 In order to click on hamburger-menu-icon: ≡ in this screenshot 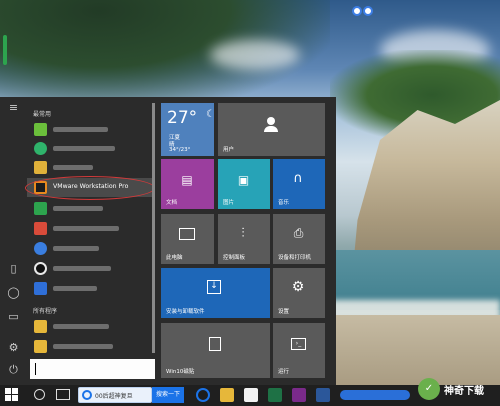, I will do `click(13, 107)`.